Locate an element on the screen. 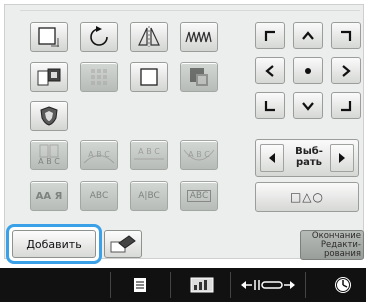  font-case-label: AA Я is located at coordinates (49, 196).